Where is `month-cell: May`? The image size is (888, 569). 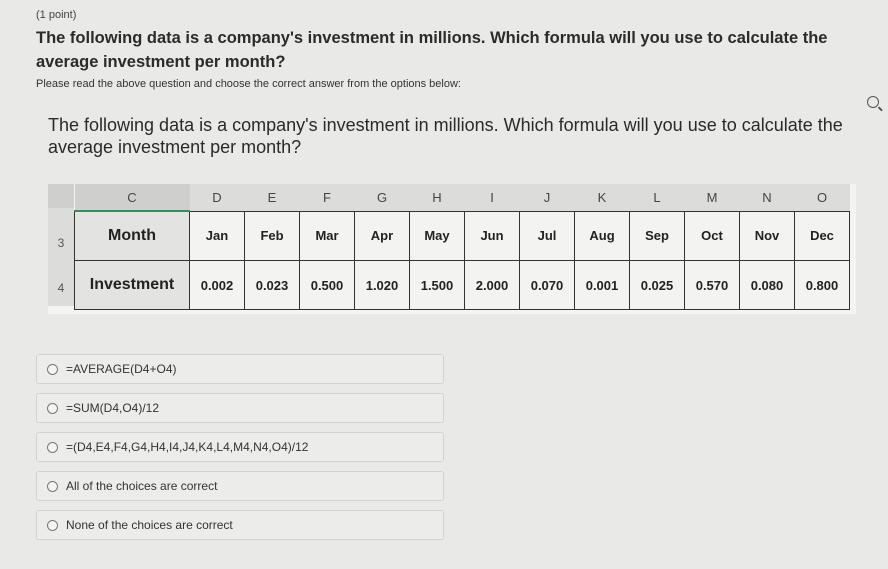
month-cell: May is located at coordinates (437, 235).